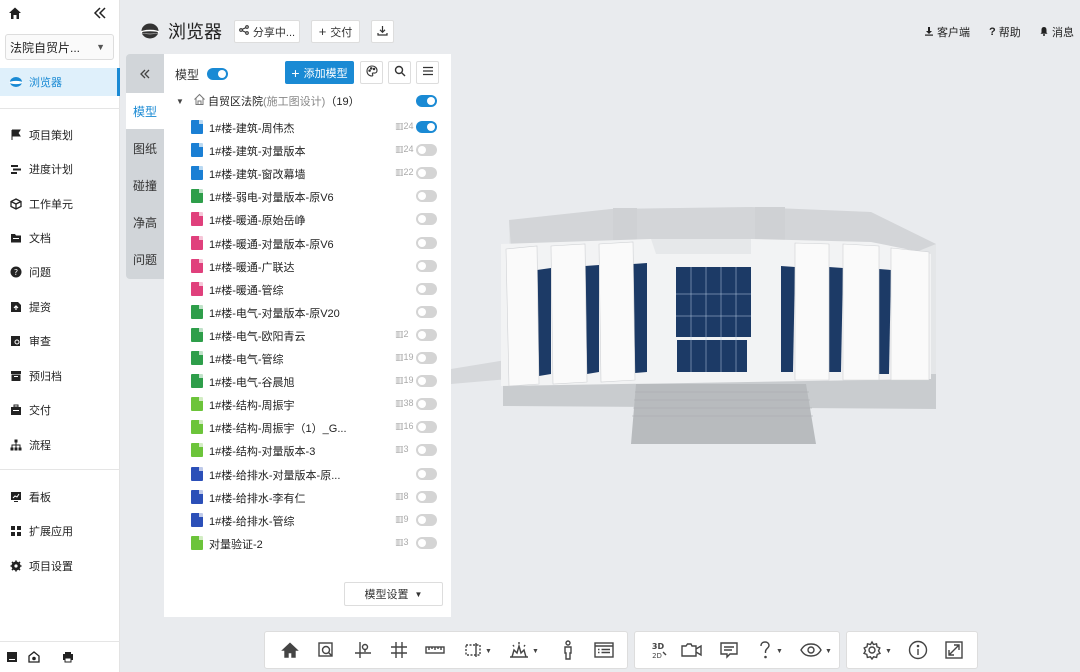  I want to click on model-row: 1#楼-暖通-原始岳峥, so click(307, 219).